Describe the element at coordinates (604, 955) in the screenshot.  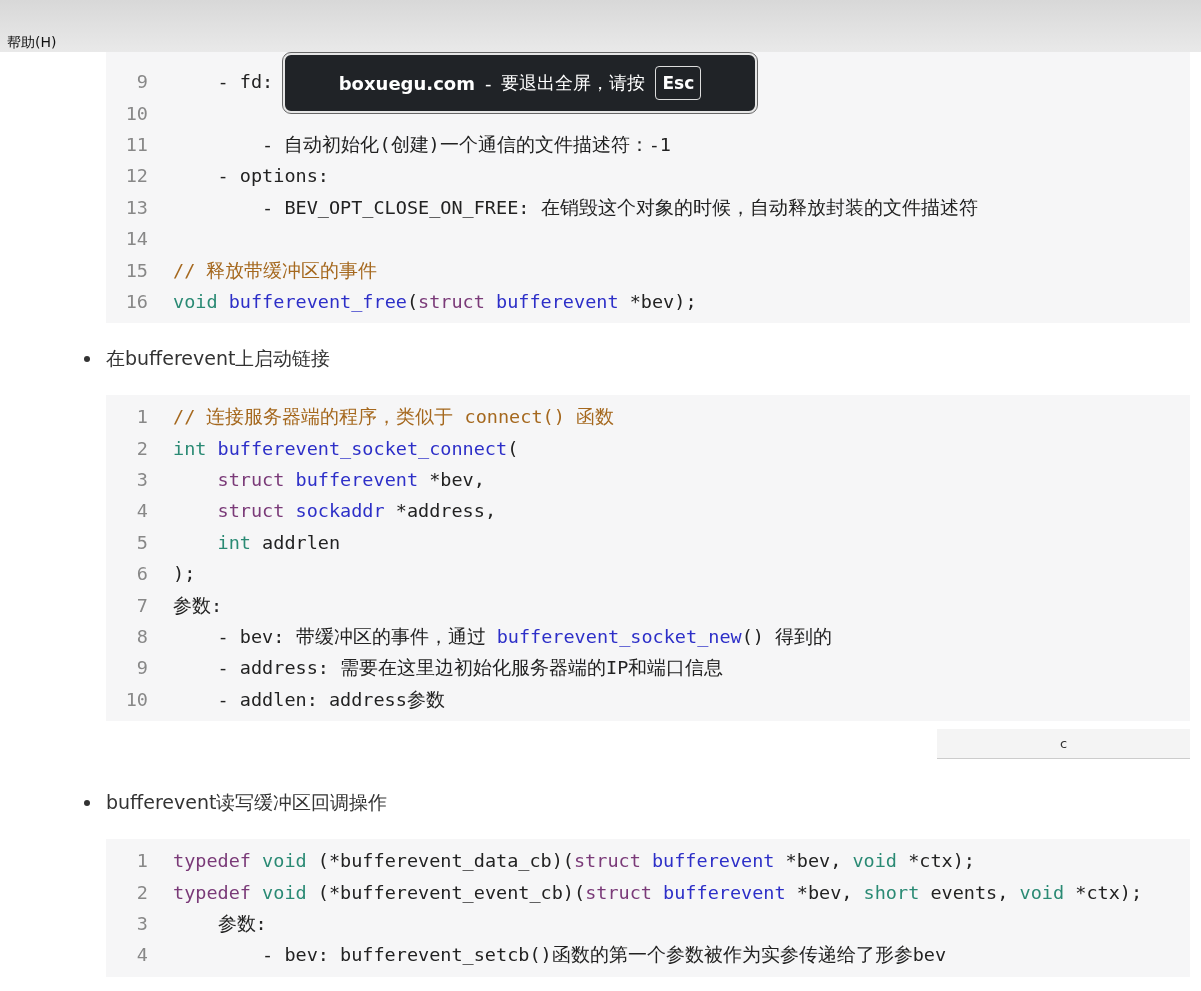
I see `code-line: - bev: bufferevent_setcb()函数的第一个参数被作为实参传递给了形参bev` at that location.